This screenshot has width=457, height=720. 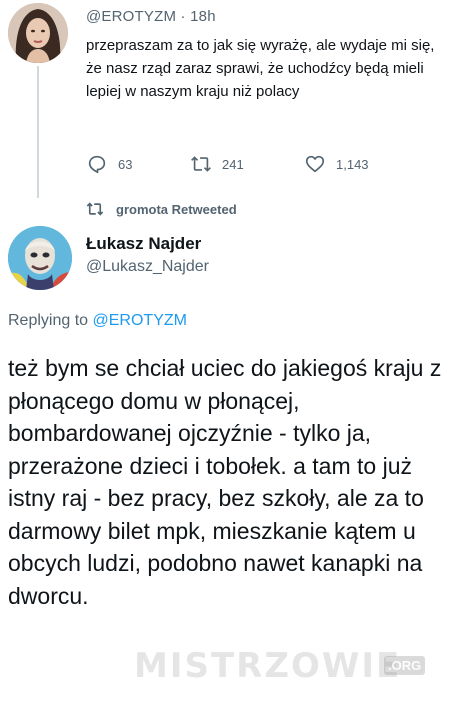 What do you see at coordinates (48, 320) in the screenshot?
I see `replying-prefix: Replying to` at bounding box center [48, 320].